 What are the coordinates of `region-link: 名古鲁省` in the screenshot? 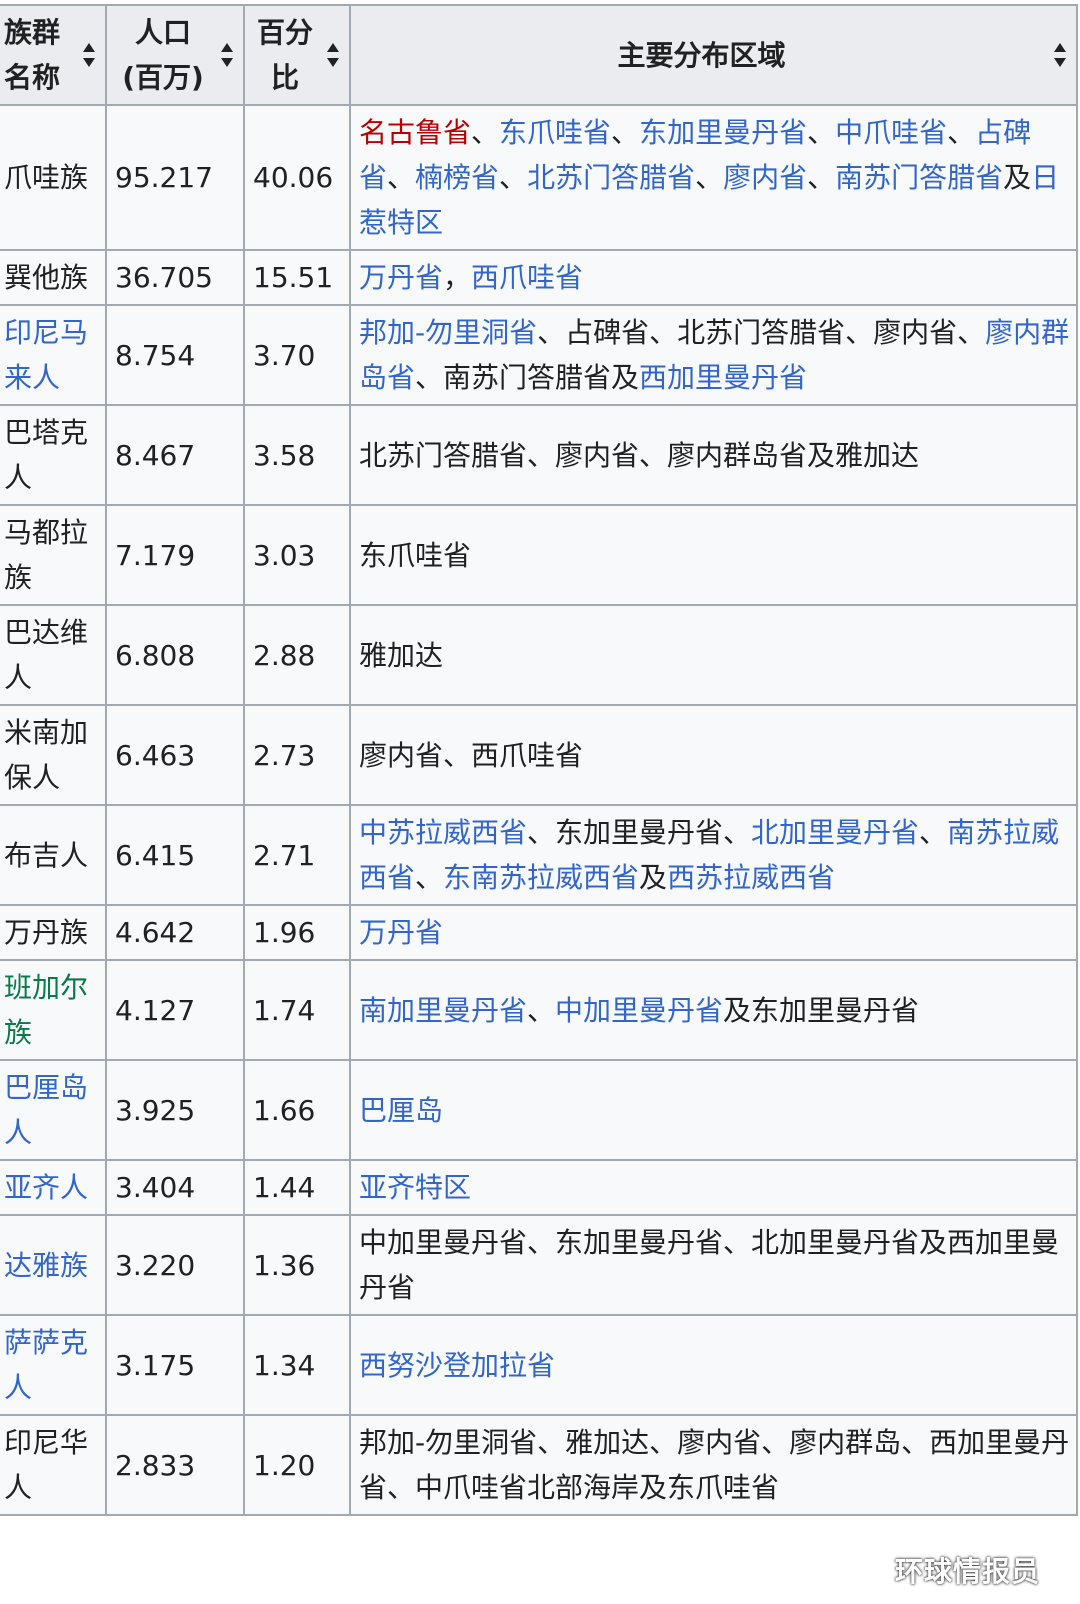 It's located at (415, 132).